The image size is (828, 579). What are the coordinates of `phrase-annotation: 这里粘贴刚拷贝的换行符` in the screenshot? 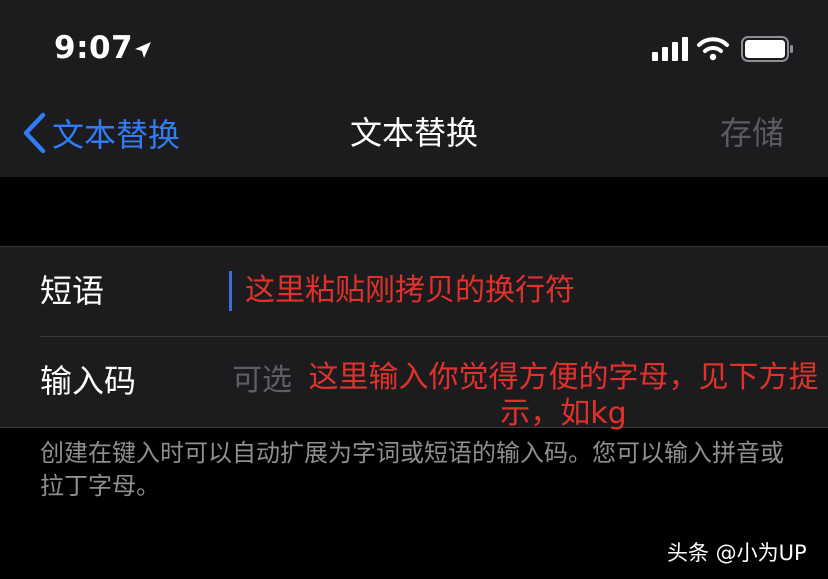 It's located at (410, 290).